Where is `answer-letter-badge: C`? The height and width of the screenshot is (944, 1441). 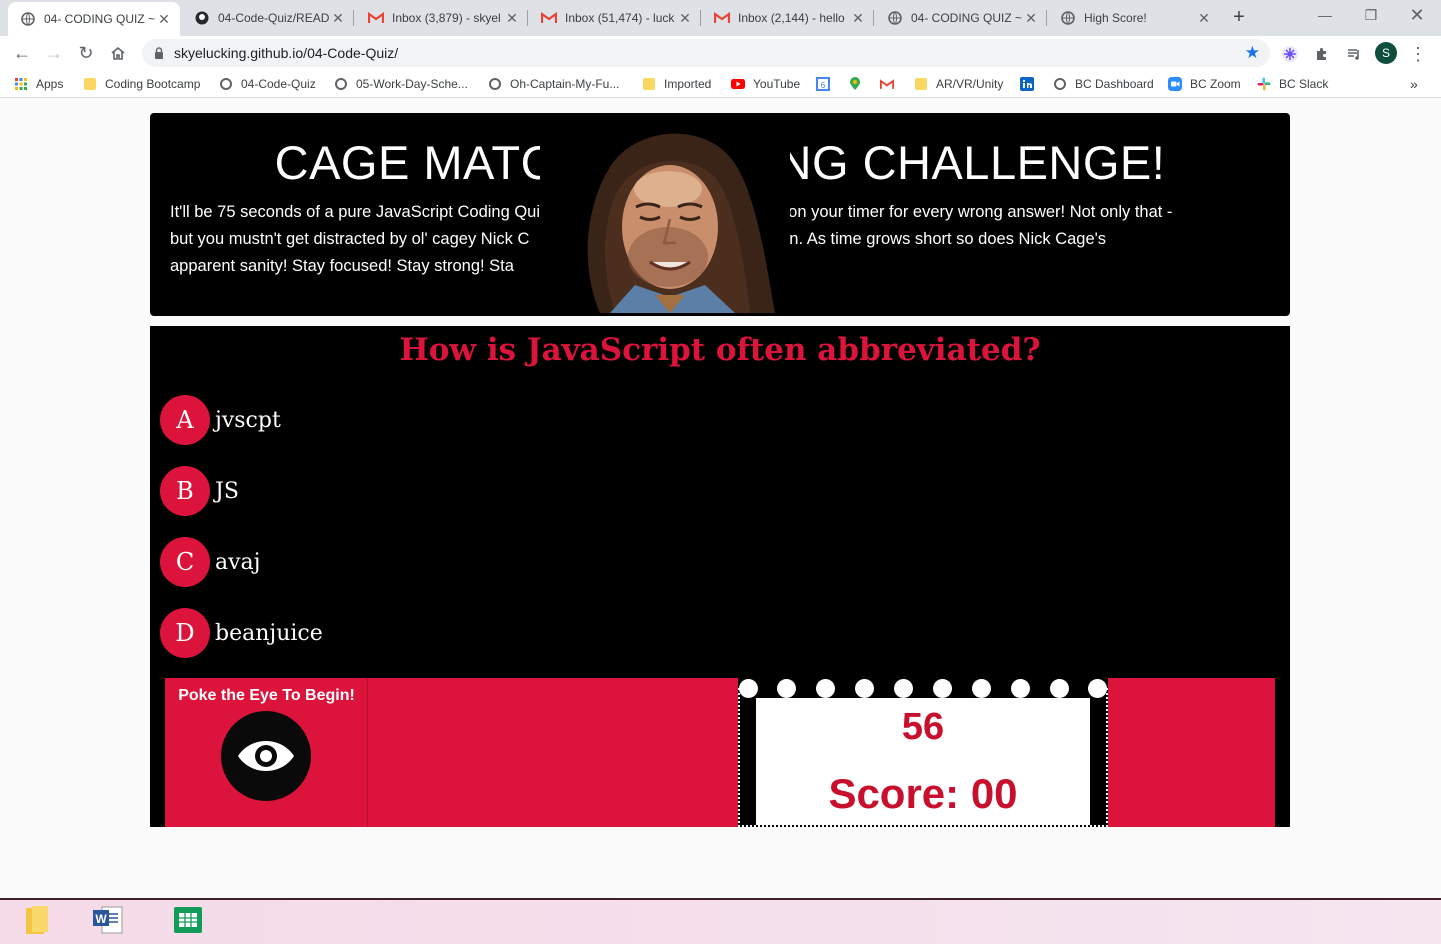 answer-letter-badge: C is located at coordinates (185, 562).